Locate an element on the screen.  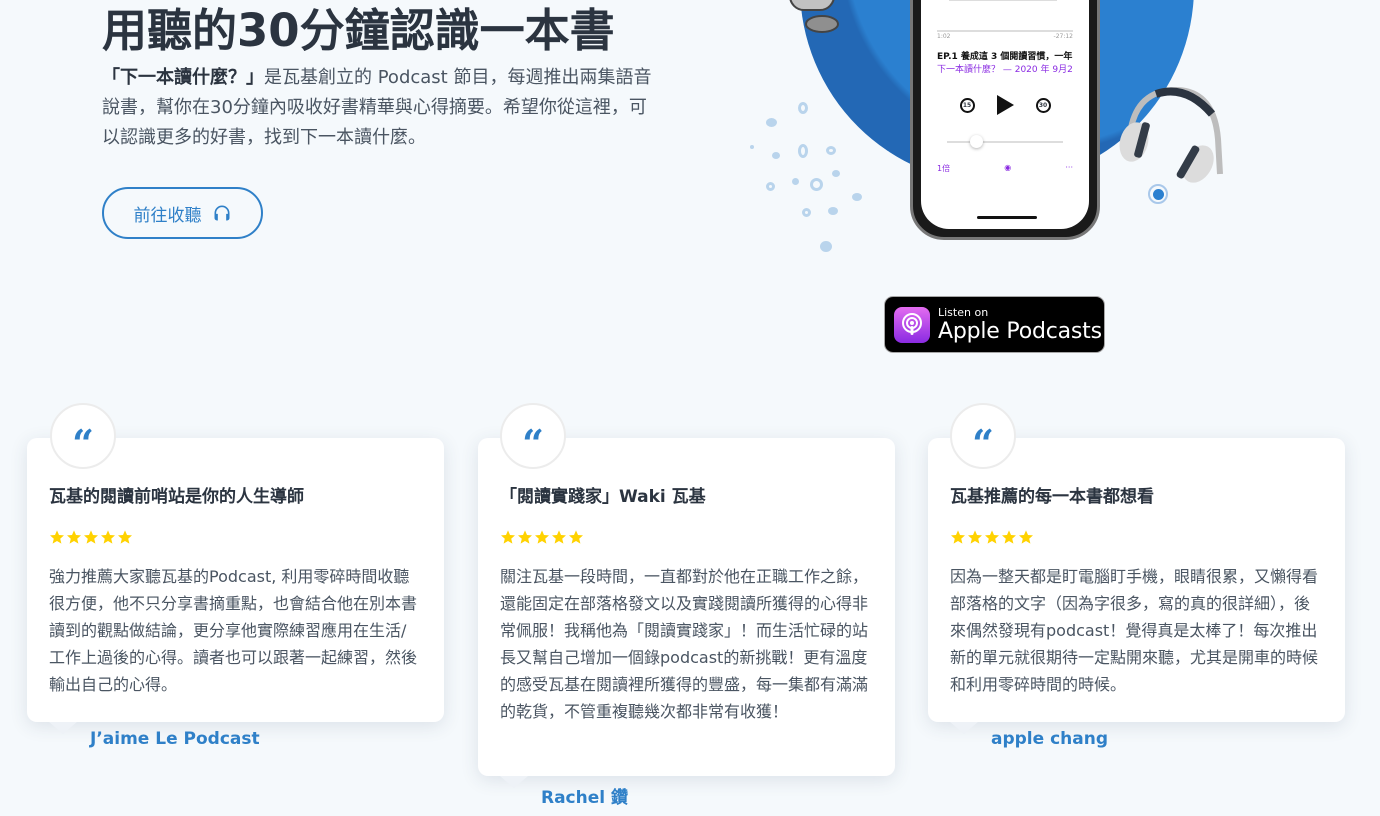
home-indicator is located at coordinates (1007, 217).